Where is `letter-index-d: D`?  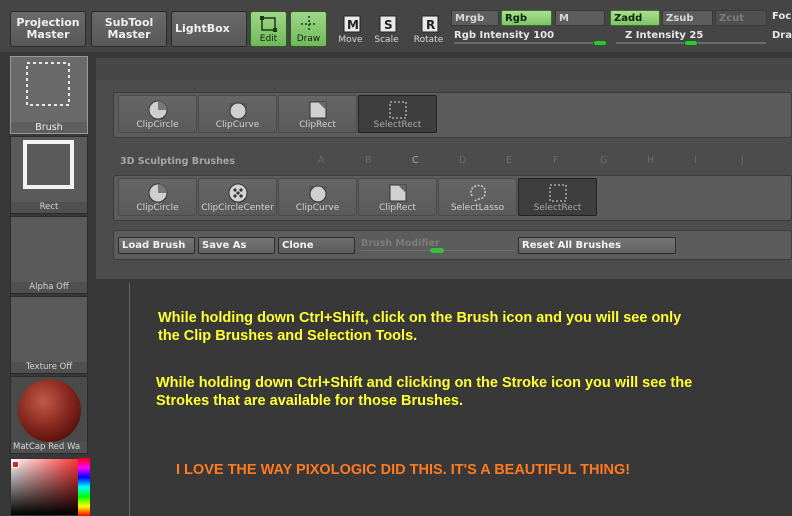 letter-index-d: D is located at coordinates (462, 160).